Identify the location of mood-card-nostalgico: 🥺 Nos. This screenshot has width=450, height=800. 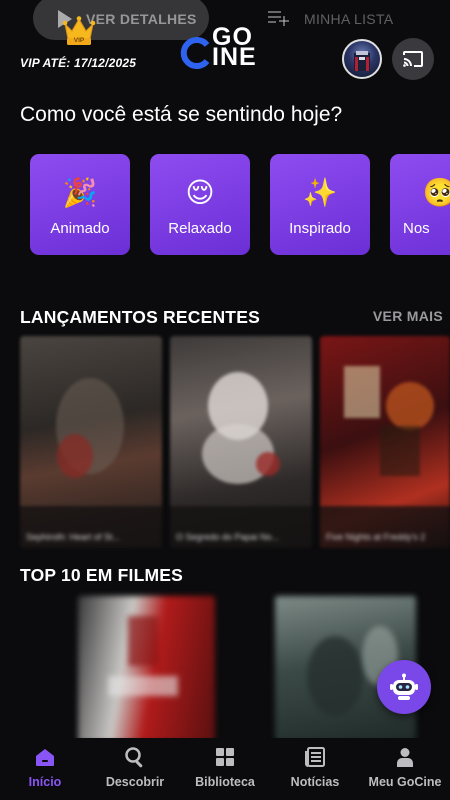
(420, 204).